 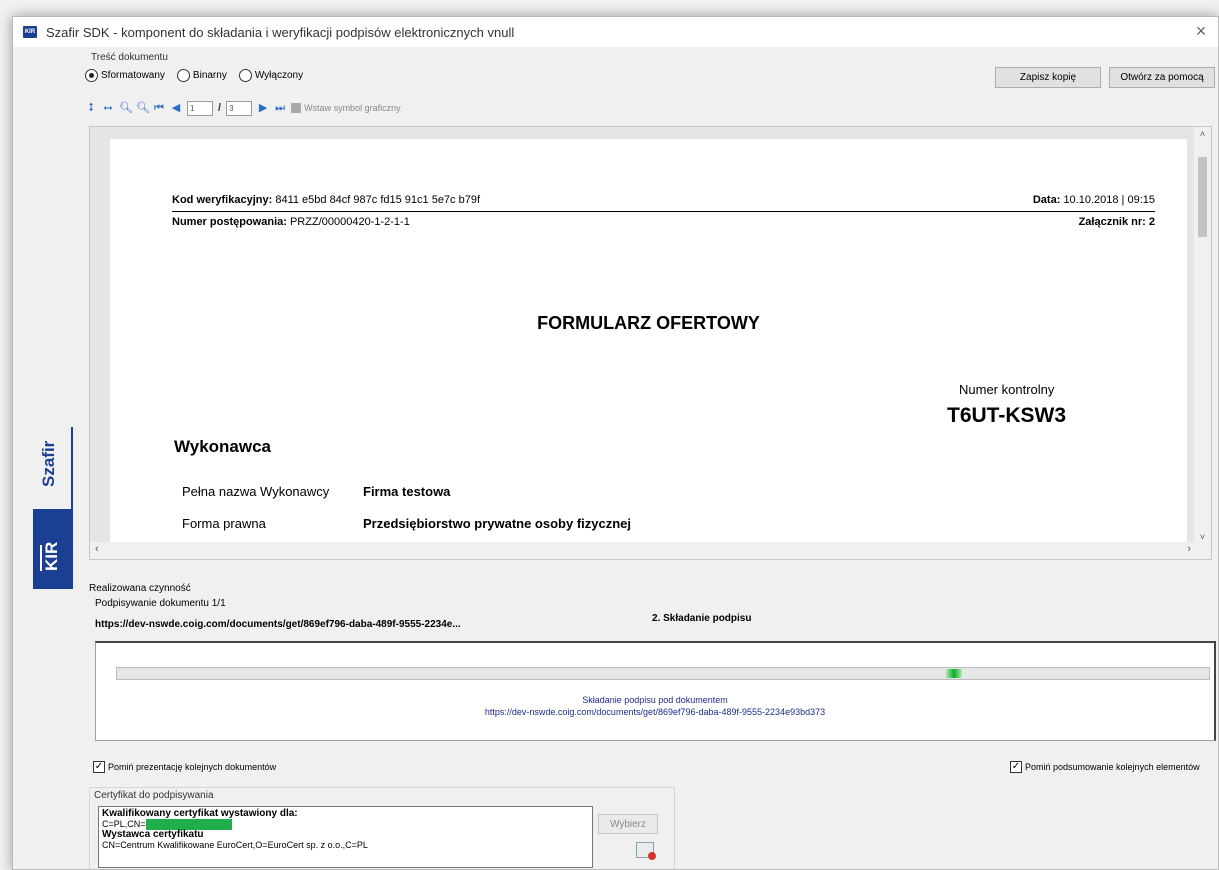 I want to click on control-number-label: Numer kontrolny, so click(x=1007, y=389).